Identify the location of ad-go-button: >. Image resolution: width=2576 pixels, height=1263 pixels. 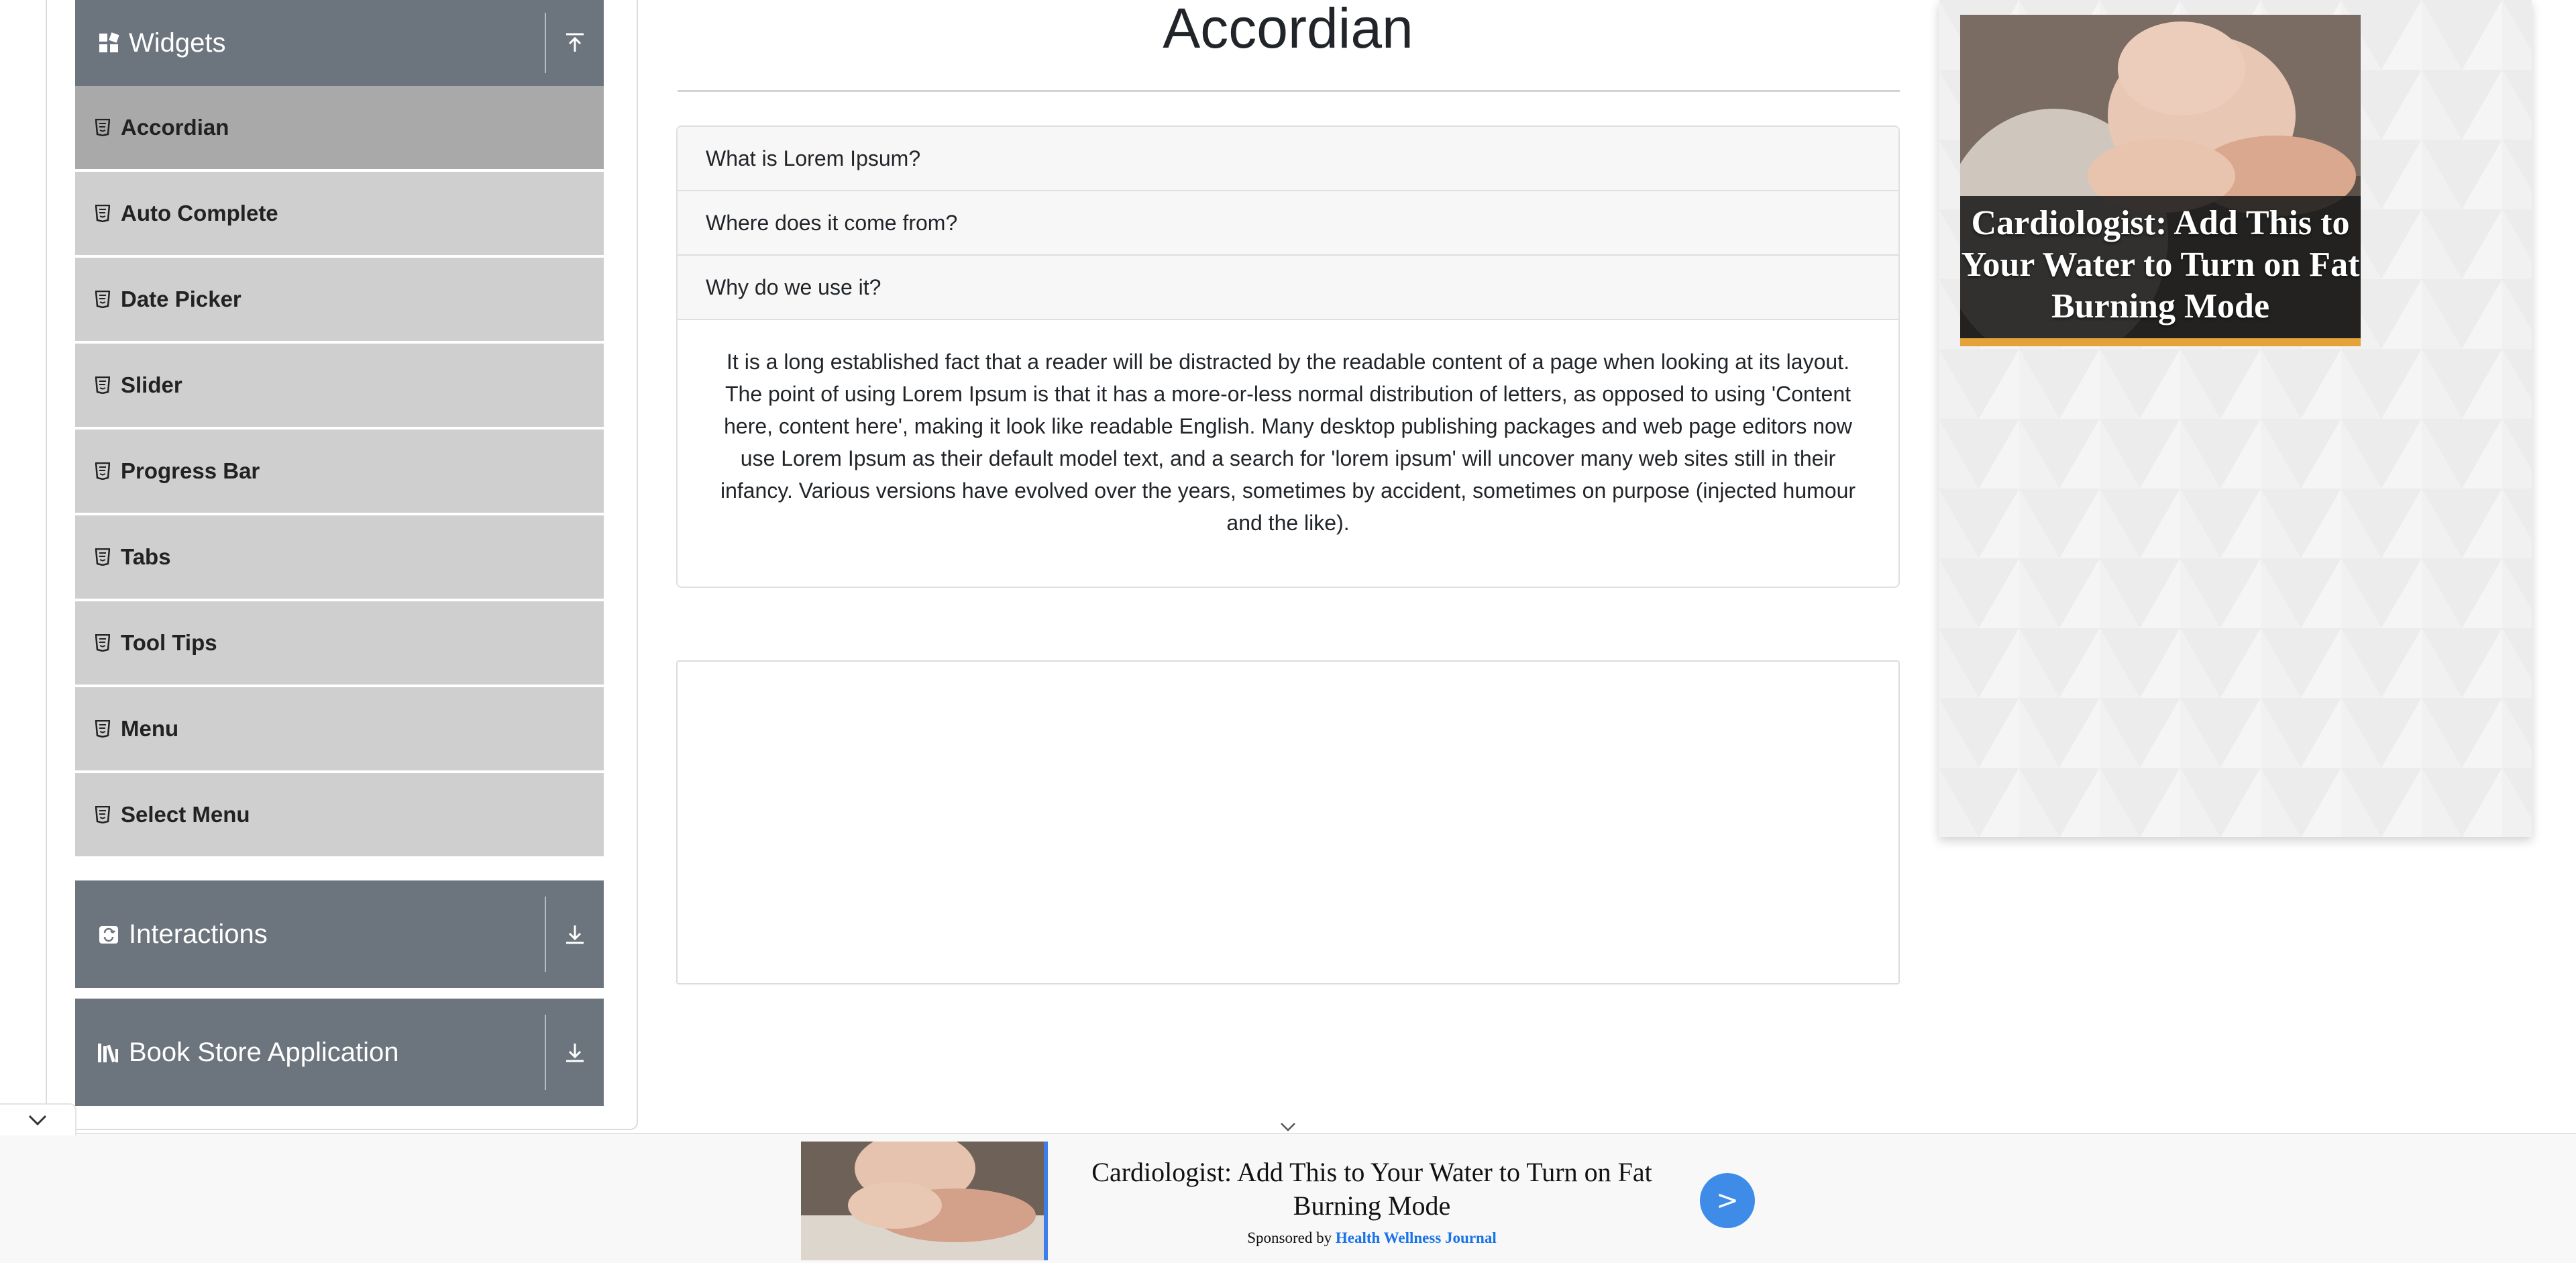
(1727, 1200).